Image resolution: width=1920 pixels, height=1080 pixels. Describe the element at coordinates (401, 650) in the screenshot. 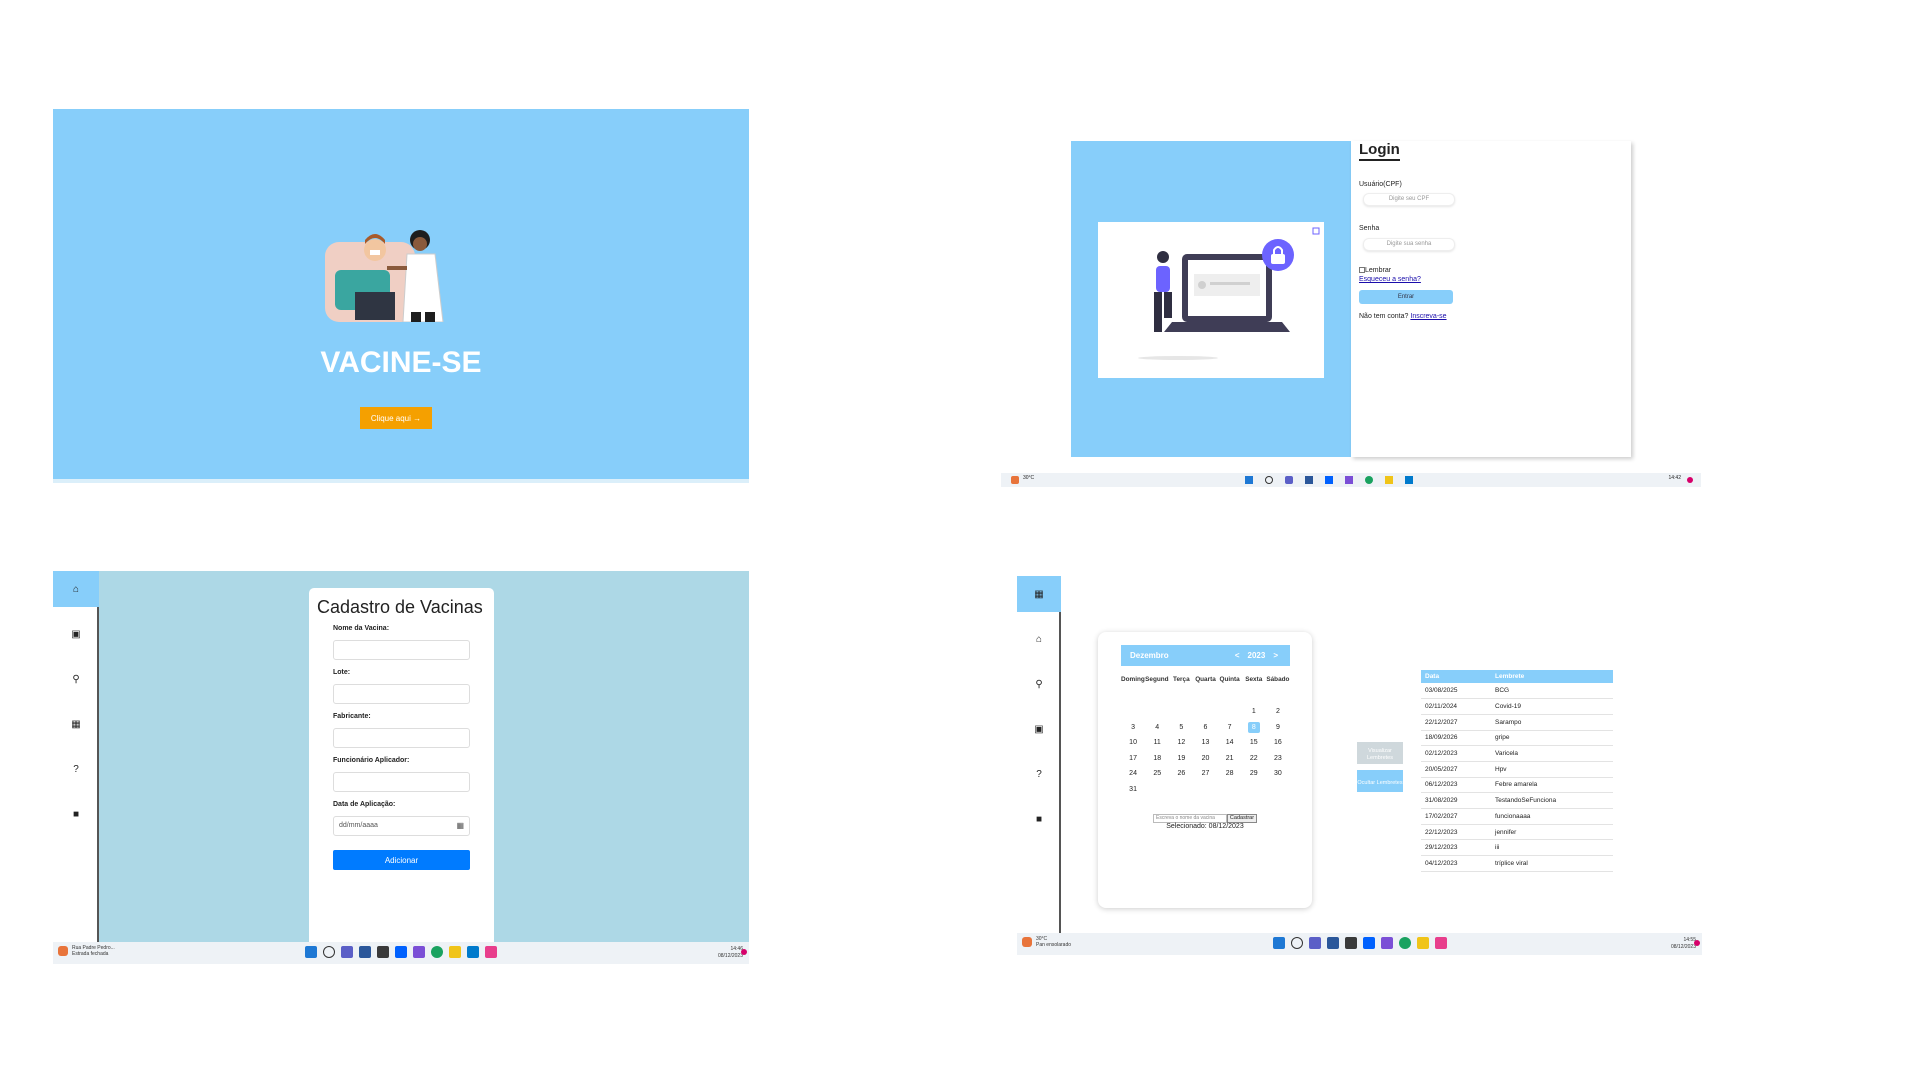

I see `vaccine-name-input` at that location.